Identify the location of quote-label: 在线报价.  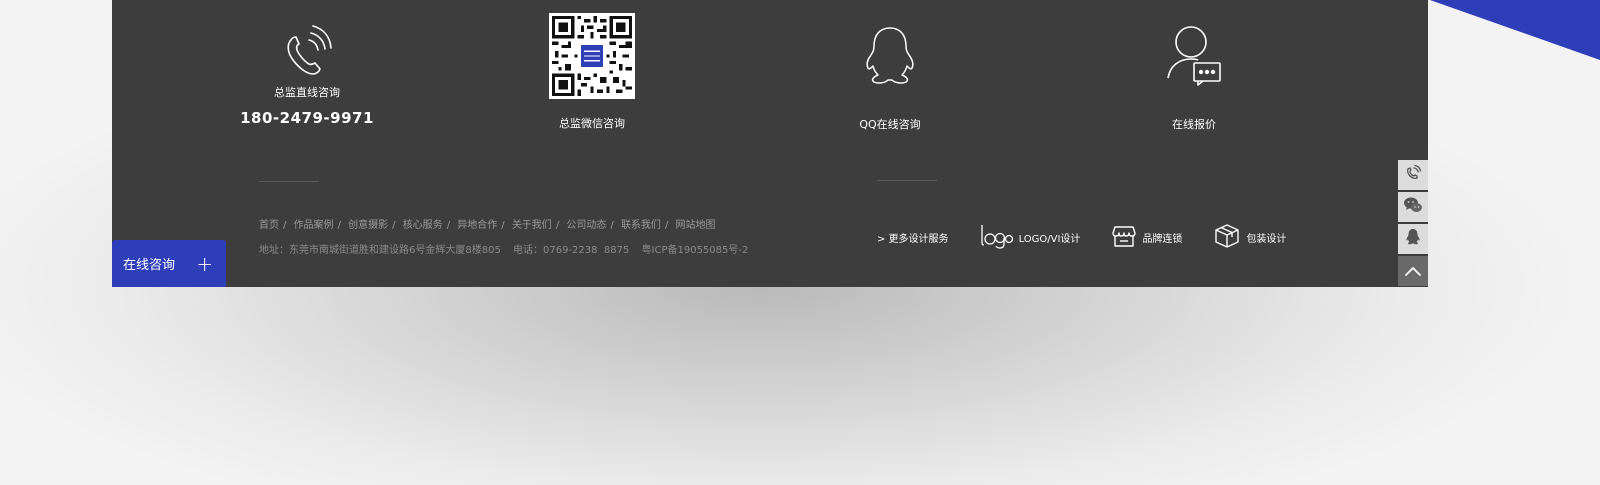
(1194, 124).